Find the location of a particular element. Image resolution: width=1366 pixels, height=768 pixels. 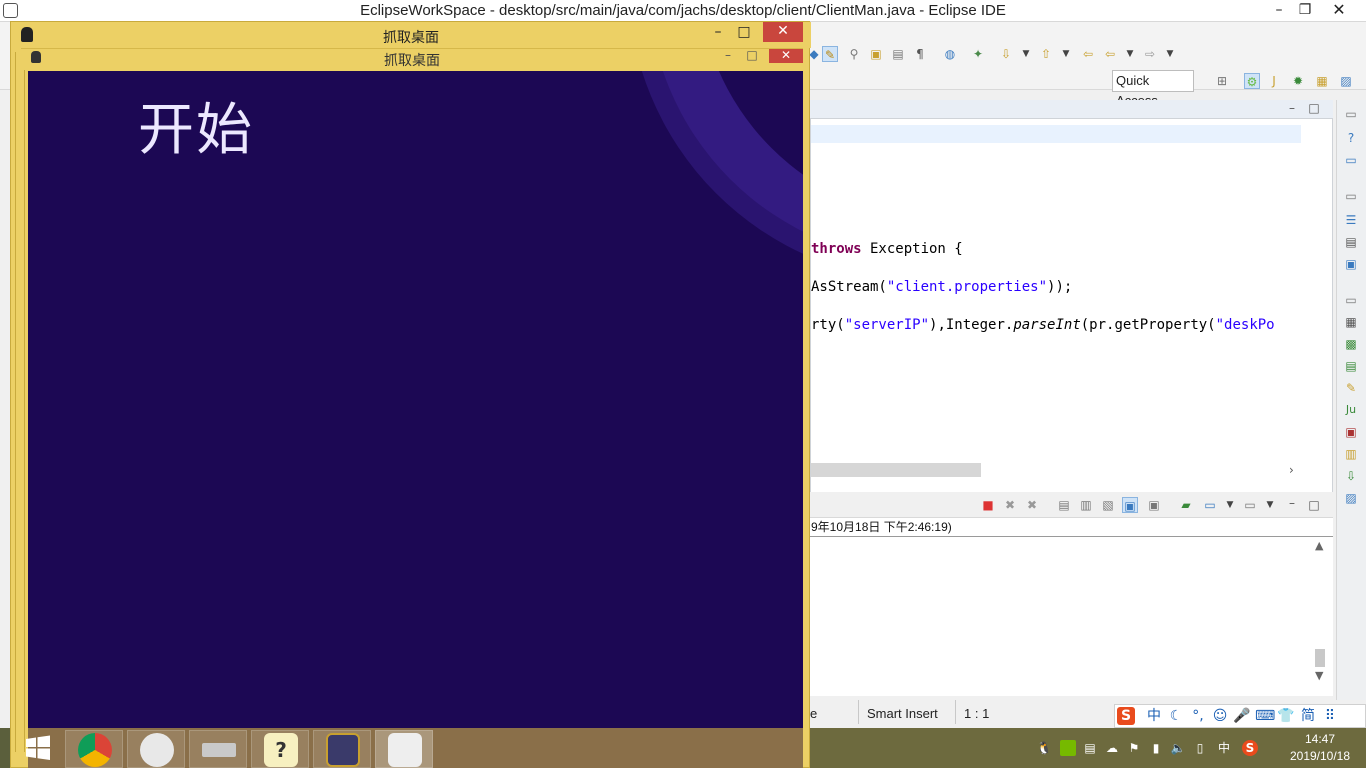

task-list-icon: ▤ is located at coordinates (1351, 242).